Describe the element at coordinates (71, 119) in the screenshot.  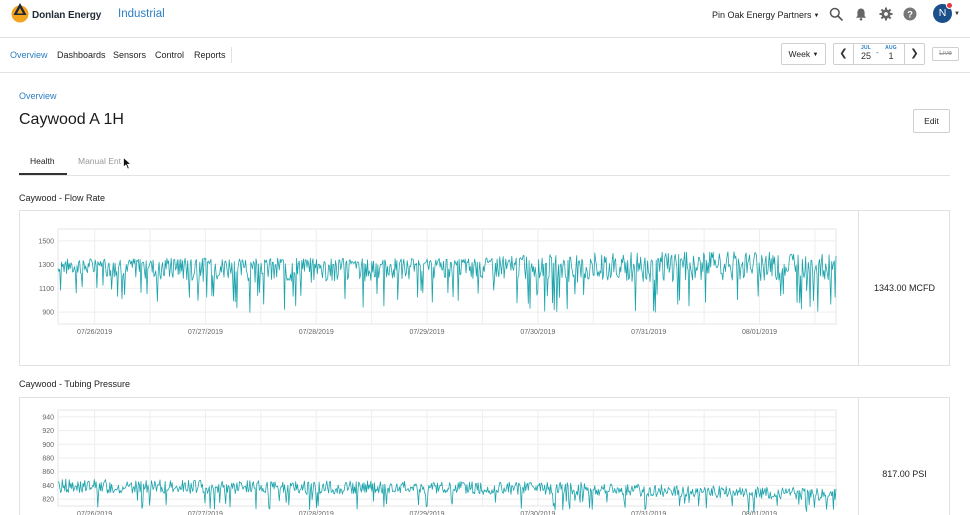
I see `page-title: Caywood A 1H` at that location.